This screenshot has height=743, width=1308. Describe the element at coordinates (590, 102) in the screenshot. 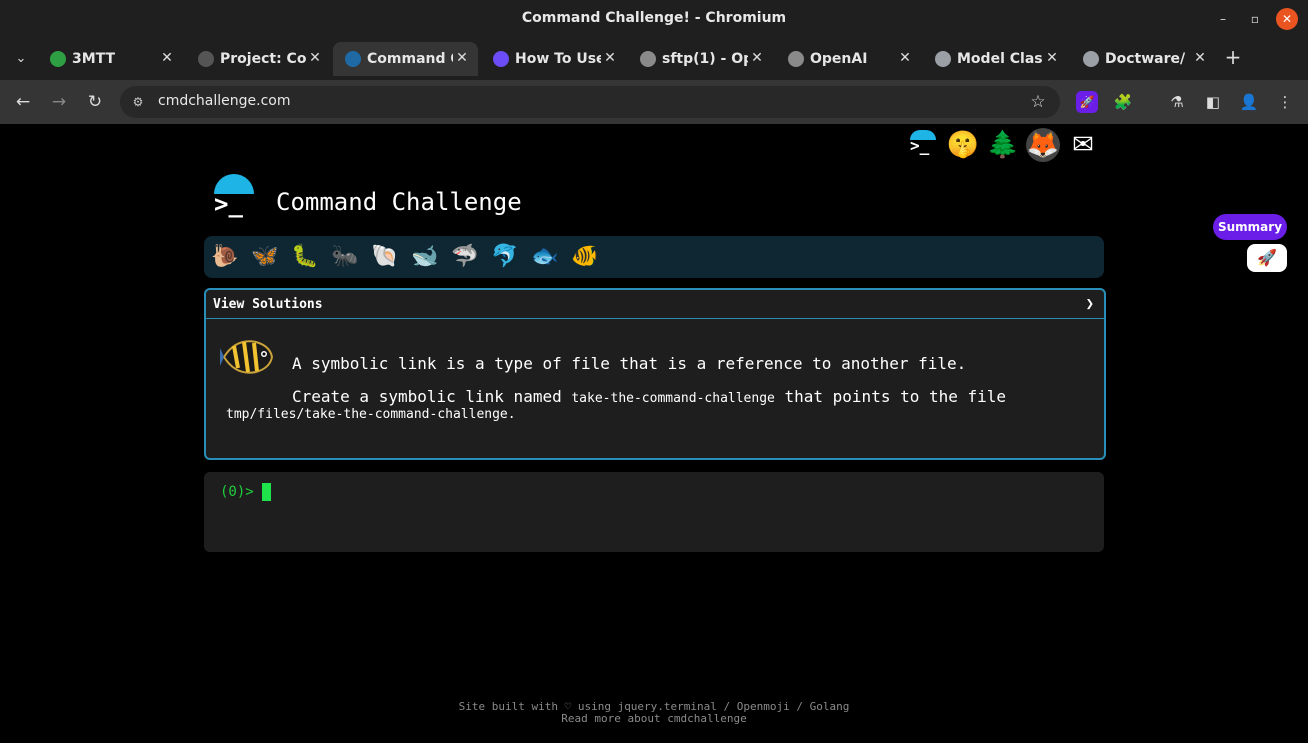

I see `address-bar: ⚙ cmdchallenge.com ☆` at that location.